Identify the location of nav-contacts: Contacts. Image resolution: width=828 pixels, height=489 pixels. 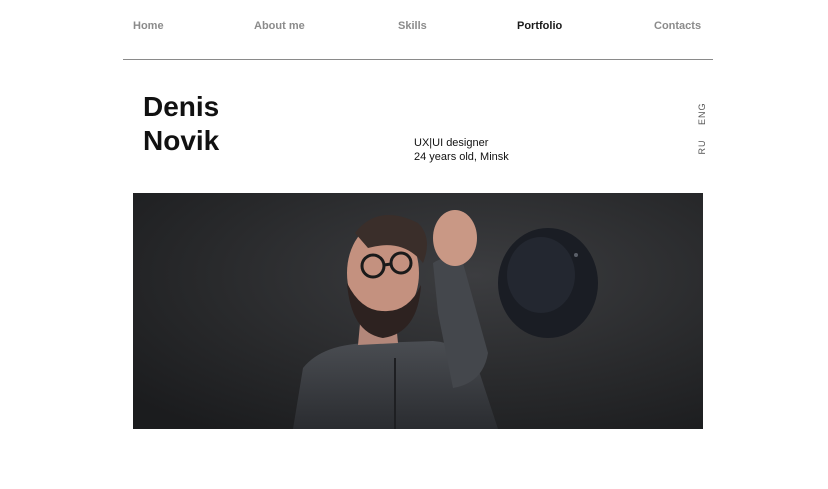
(677, 26).